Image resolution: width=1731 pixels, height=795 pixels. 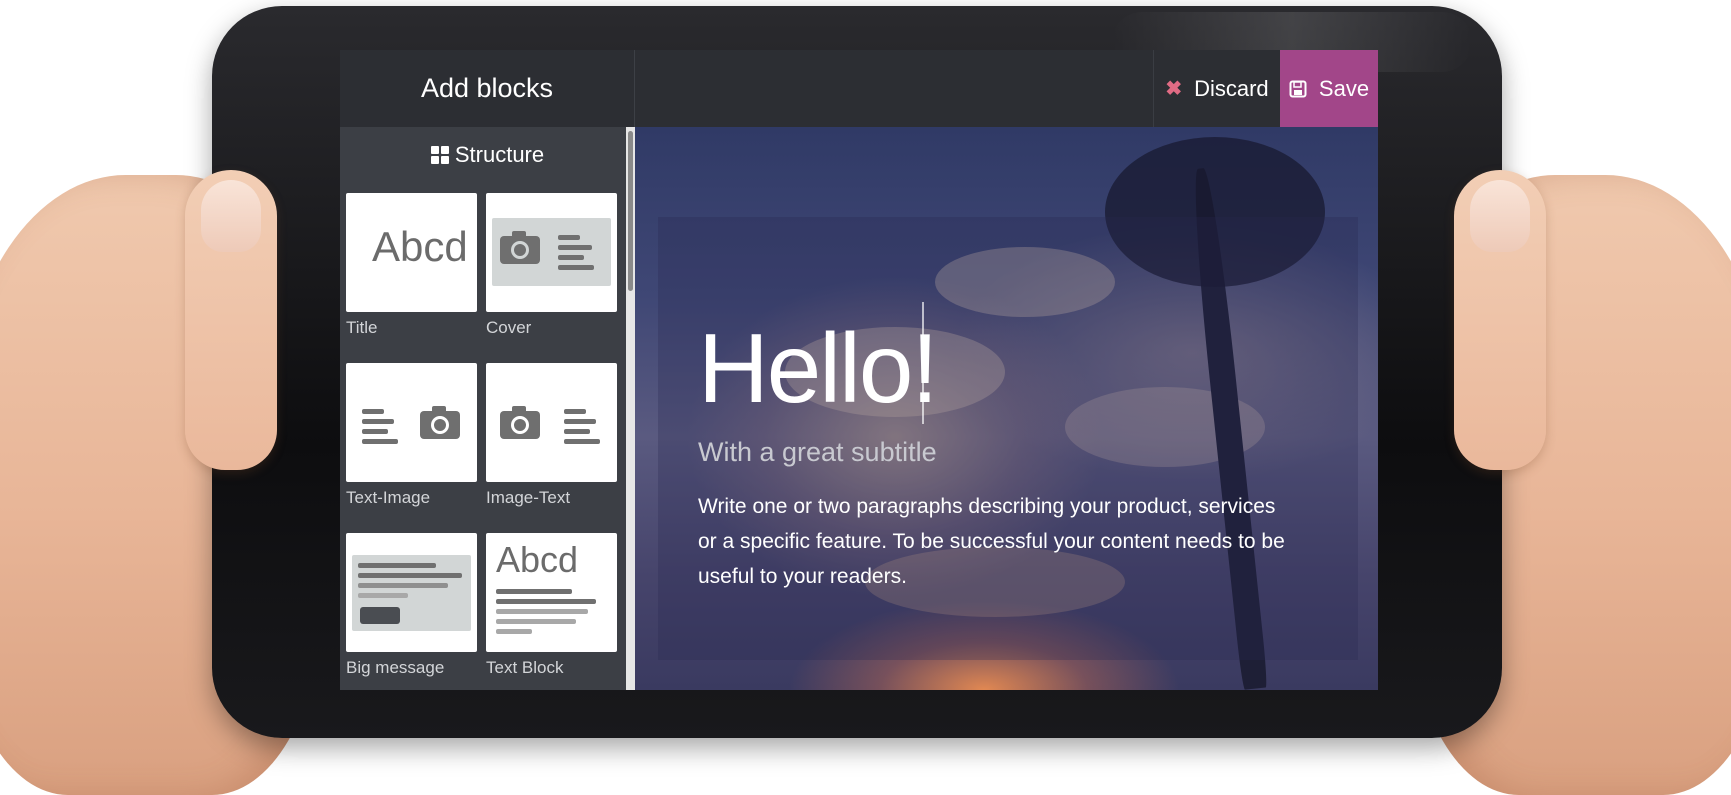 I want to click on block-label: Cover, so click(x=509, y=327).